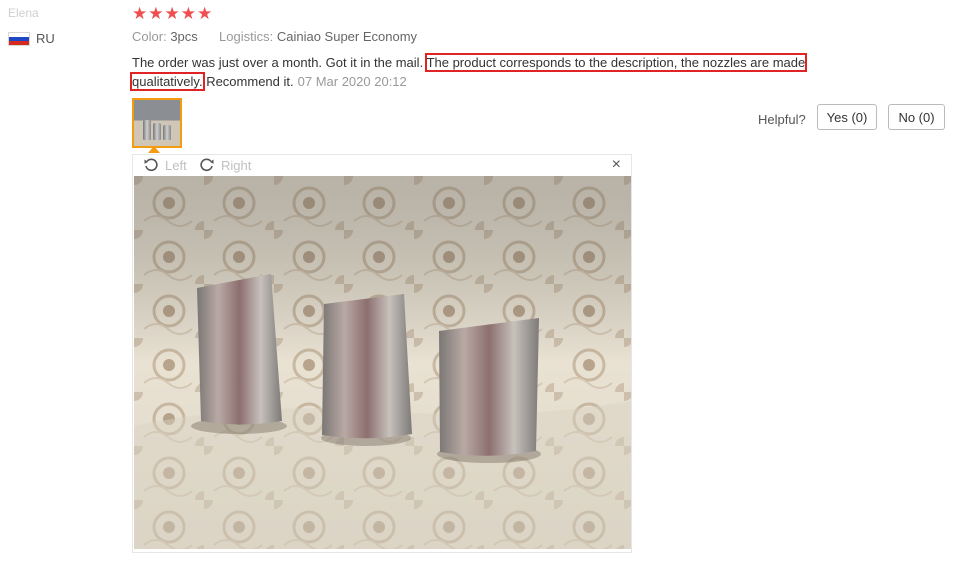 The width and height of the screenshot is (955, 567). I want to click on rotate-left-button: Left, so click(165, 165).